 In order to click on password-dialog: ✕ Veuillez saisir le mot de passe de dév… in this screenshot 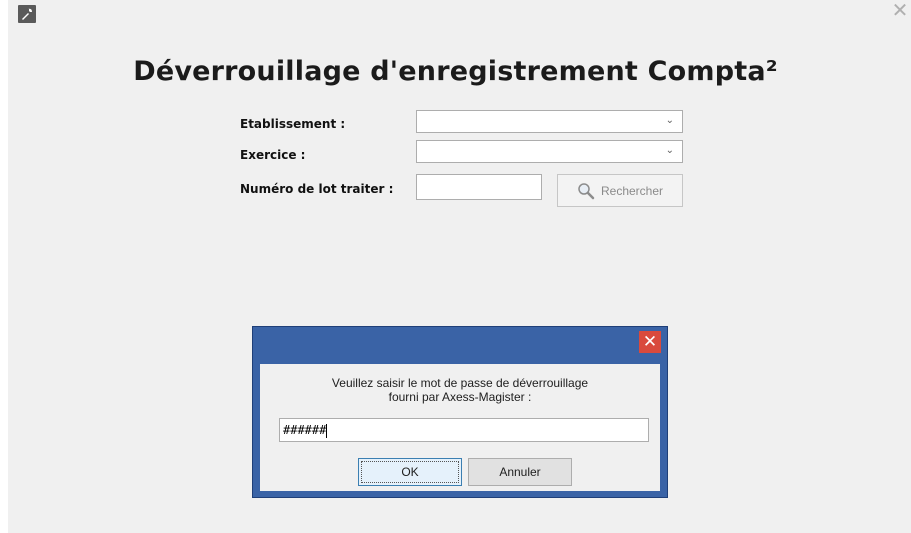, I will do `click(460, 412)`.